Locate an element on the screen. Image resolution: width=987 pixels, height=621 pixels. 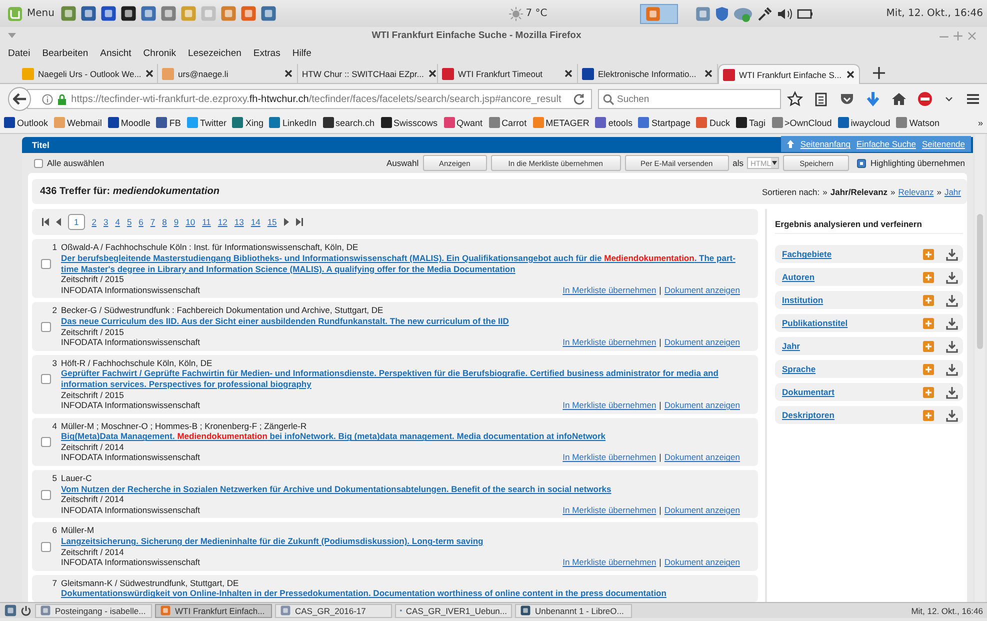
menu-item: Bearbeiten is located at coordinates (67, 53).